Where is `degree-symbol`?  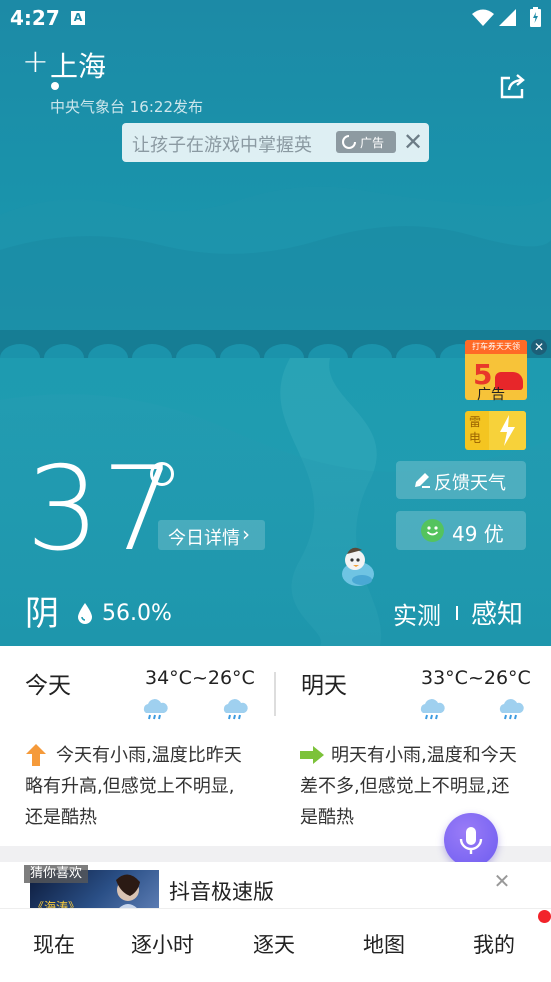
degree-symbol is located at coordinates (162, 474).